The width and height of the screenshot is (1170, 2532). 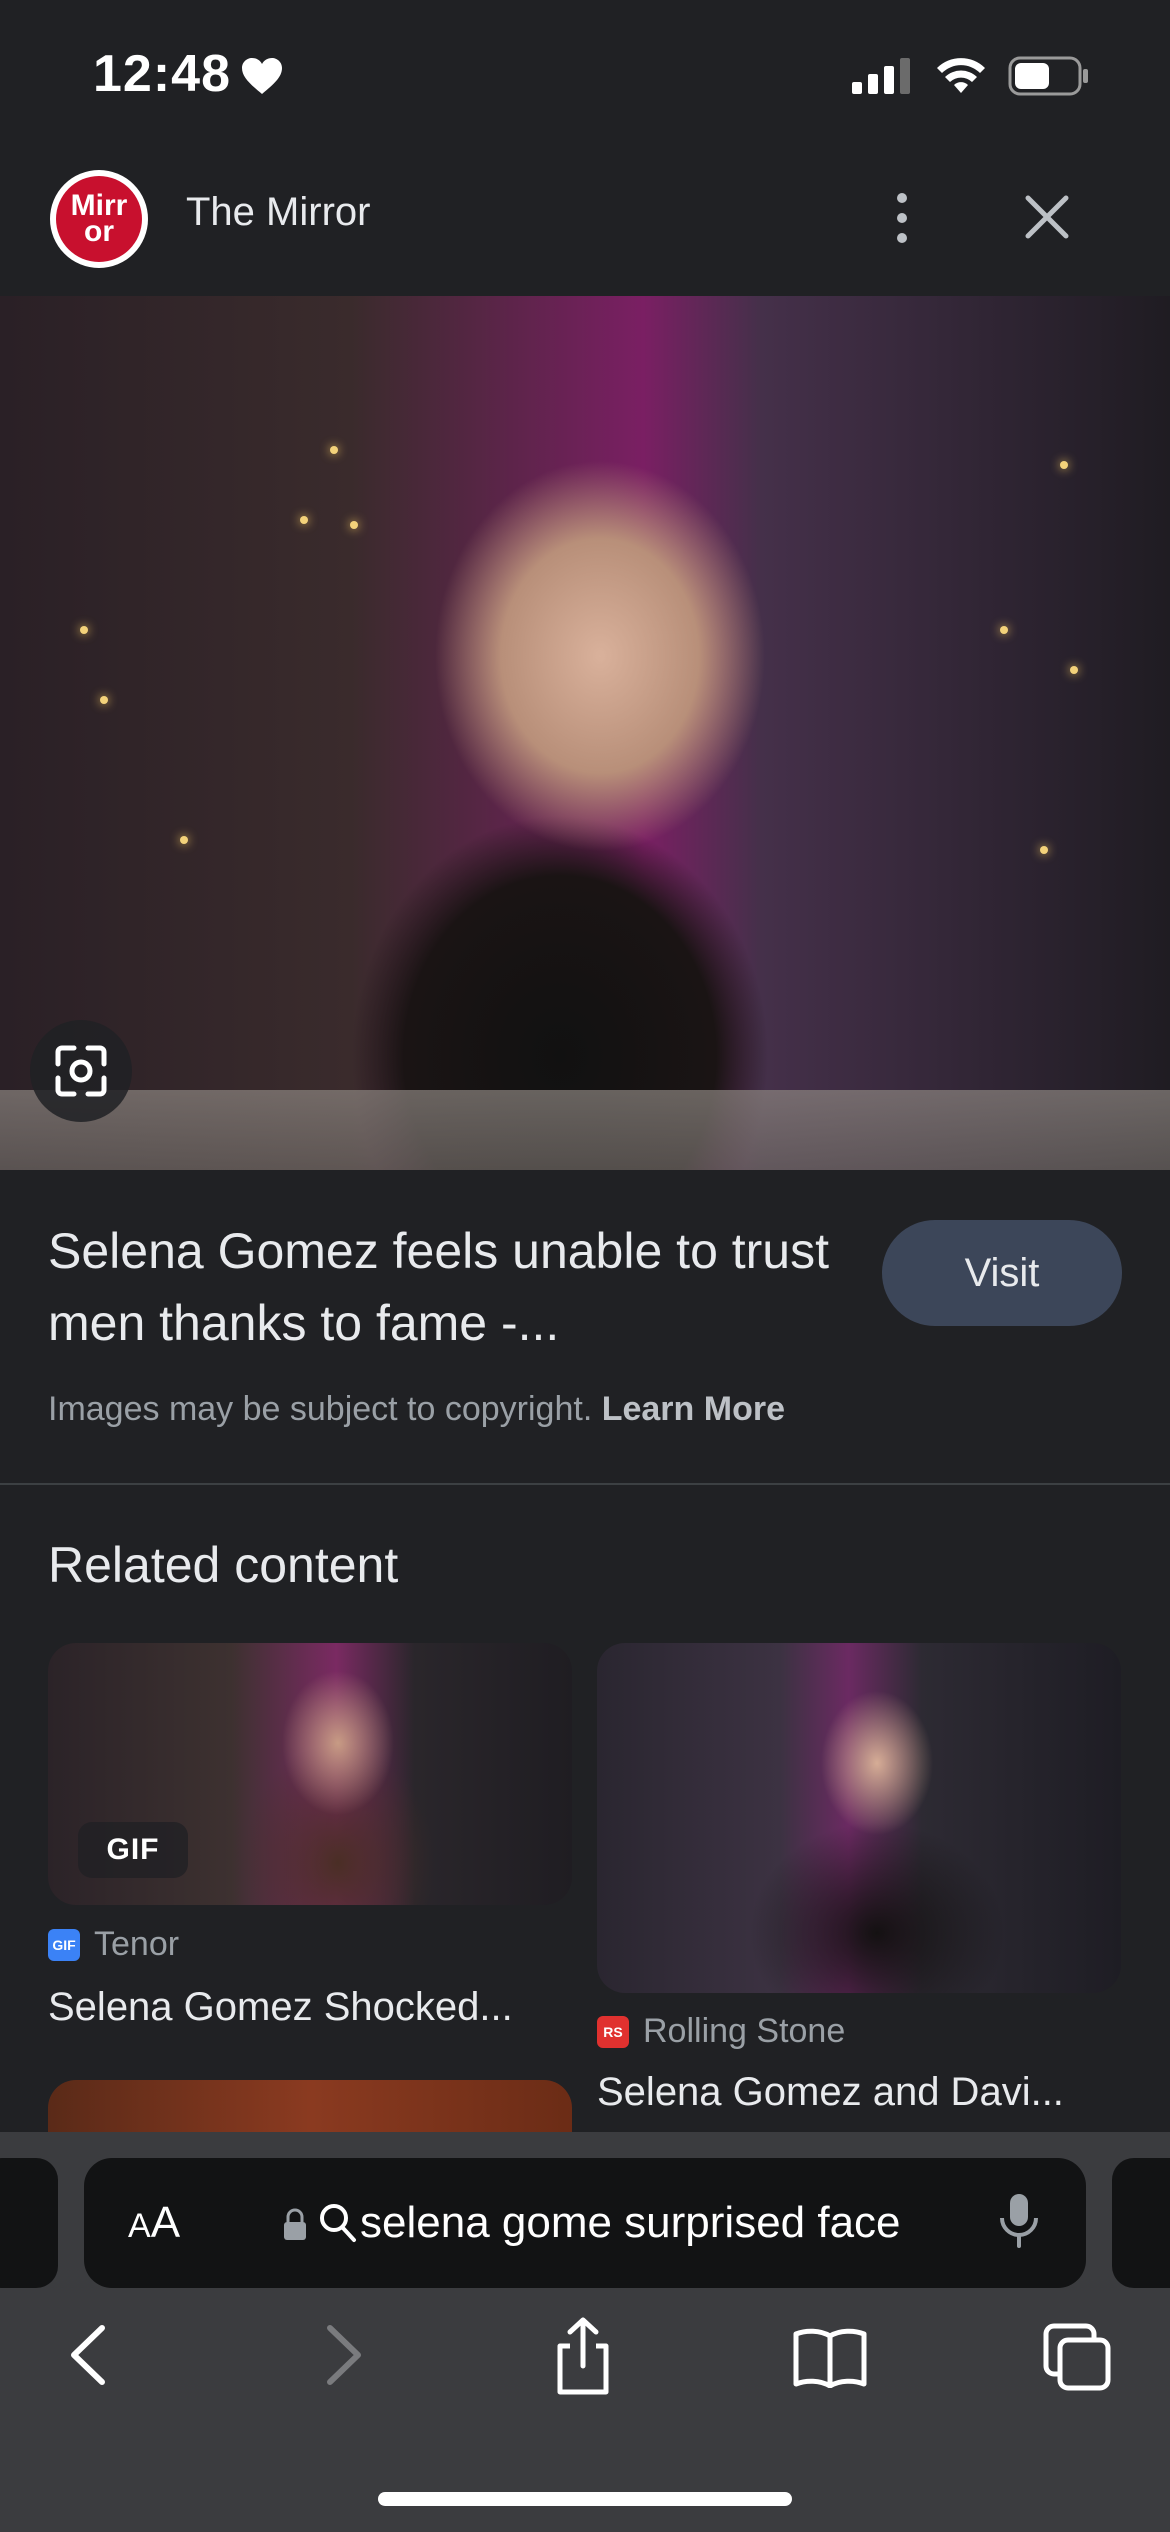 What do you see at coordinates (1078, 2360) in the screenshot?
I see `tabs-icon` at bounding box center [1078, 2360].